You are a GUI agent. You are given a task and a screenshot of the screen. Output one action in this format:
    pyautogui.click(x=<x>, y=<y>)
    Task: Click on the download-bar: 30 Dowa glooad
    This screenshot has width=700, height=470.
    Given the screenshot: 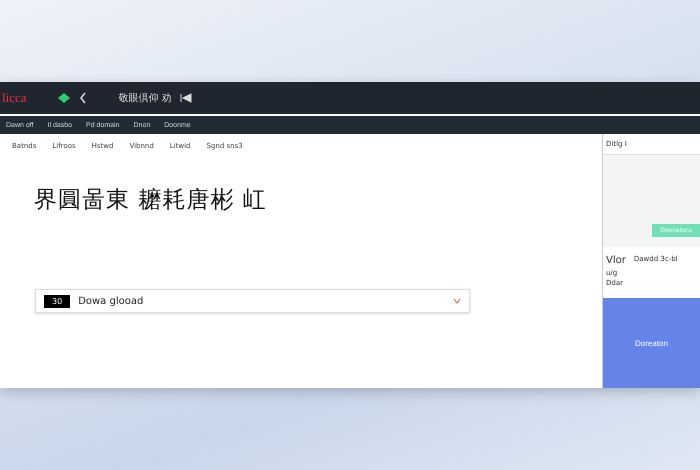 What is the action you would take?
    pyautogui.click(x=252, y=301)
    